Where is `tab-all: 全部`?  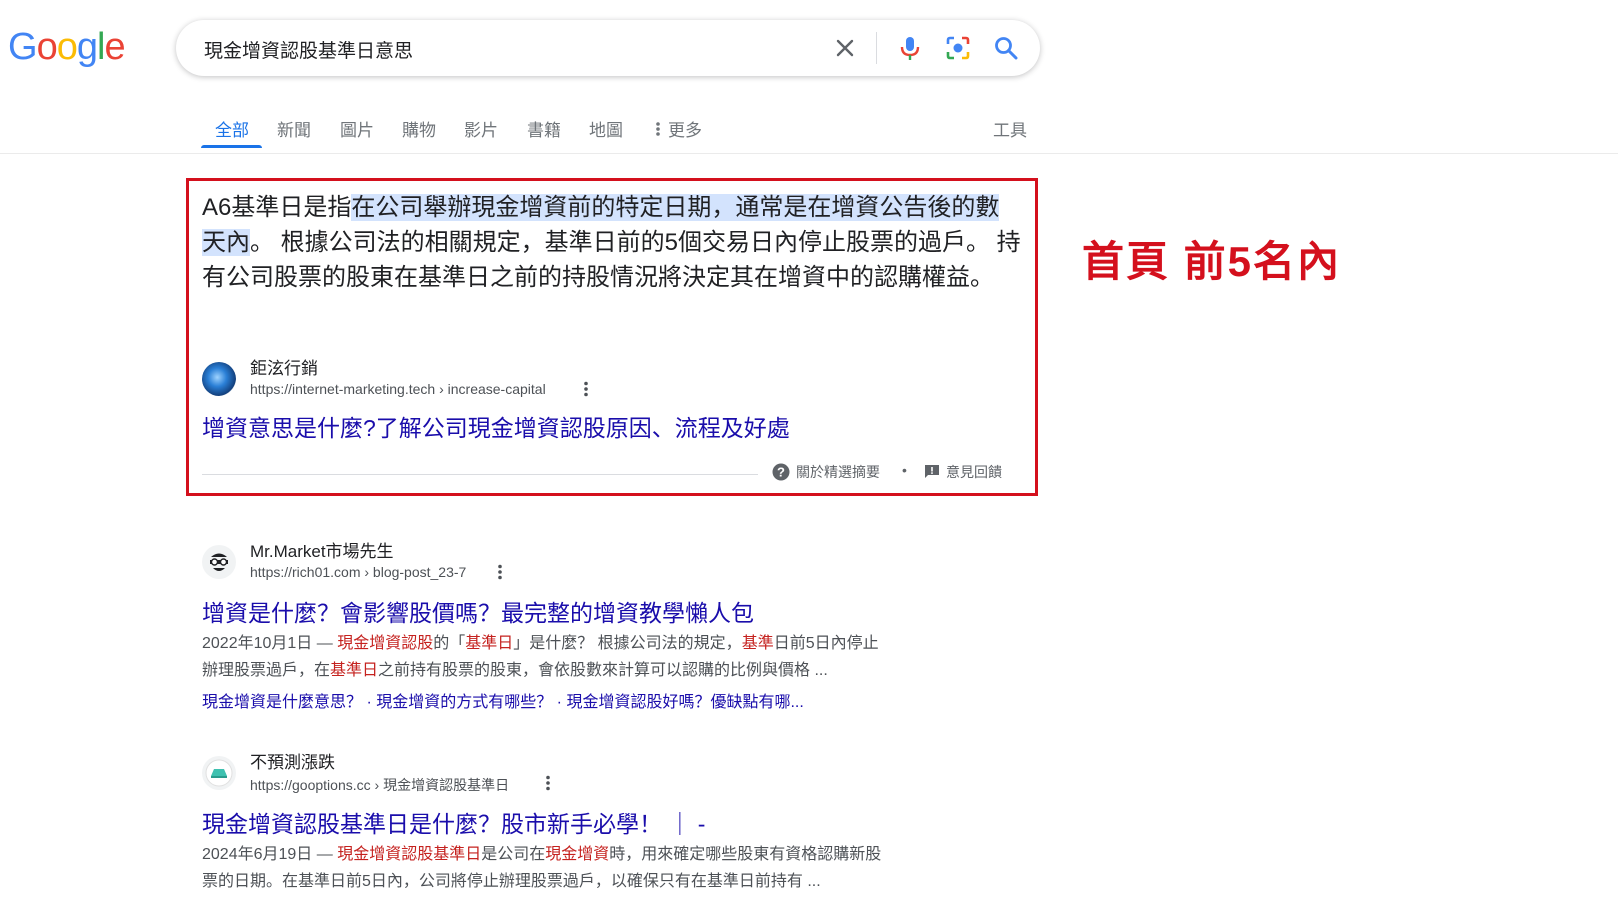 tab-all: 全部 is located at coordinates (232, 128).